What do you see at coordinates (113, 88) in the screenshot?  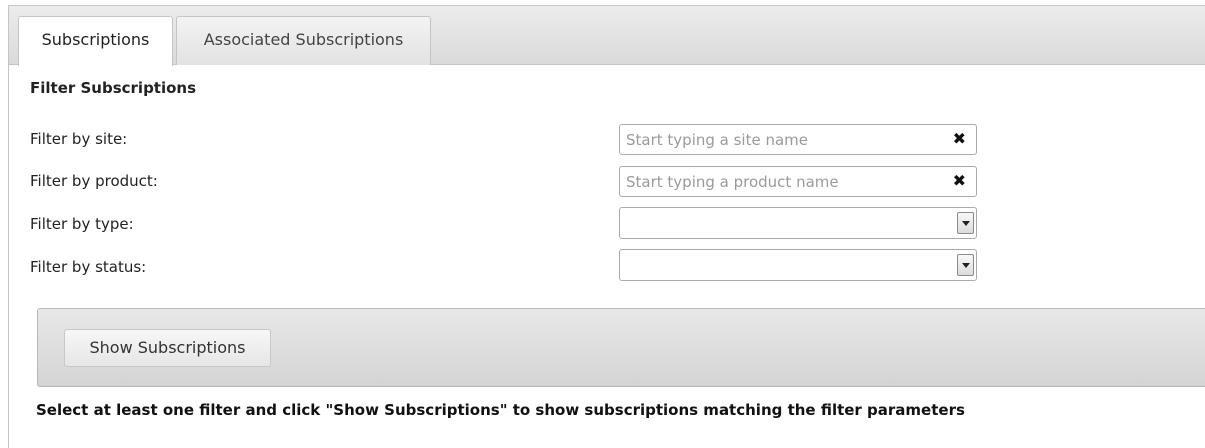 I see `filter-section-title: Filter Subscriptions` at bounding box center [113, 88].